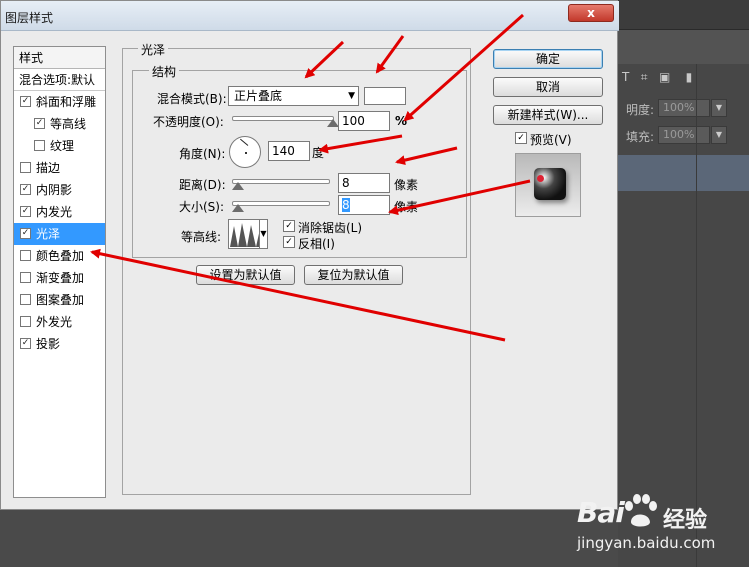 The width and height of the screenshot is (749, 567). I want to click on filter-toggle-icon: ▮, so click(689, 77).